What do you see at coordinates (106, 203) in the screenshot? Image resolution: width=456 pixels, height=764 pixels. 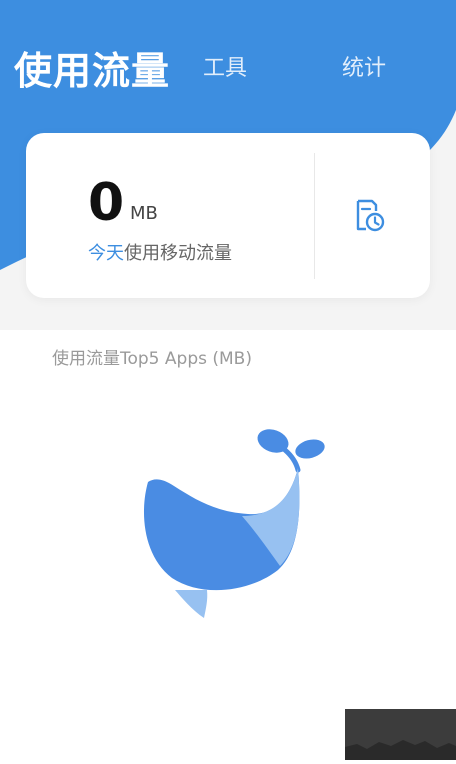 I see `usage-value: 0` at bounding box center [106, 203].